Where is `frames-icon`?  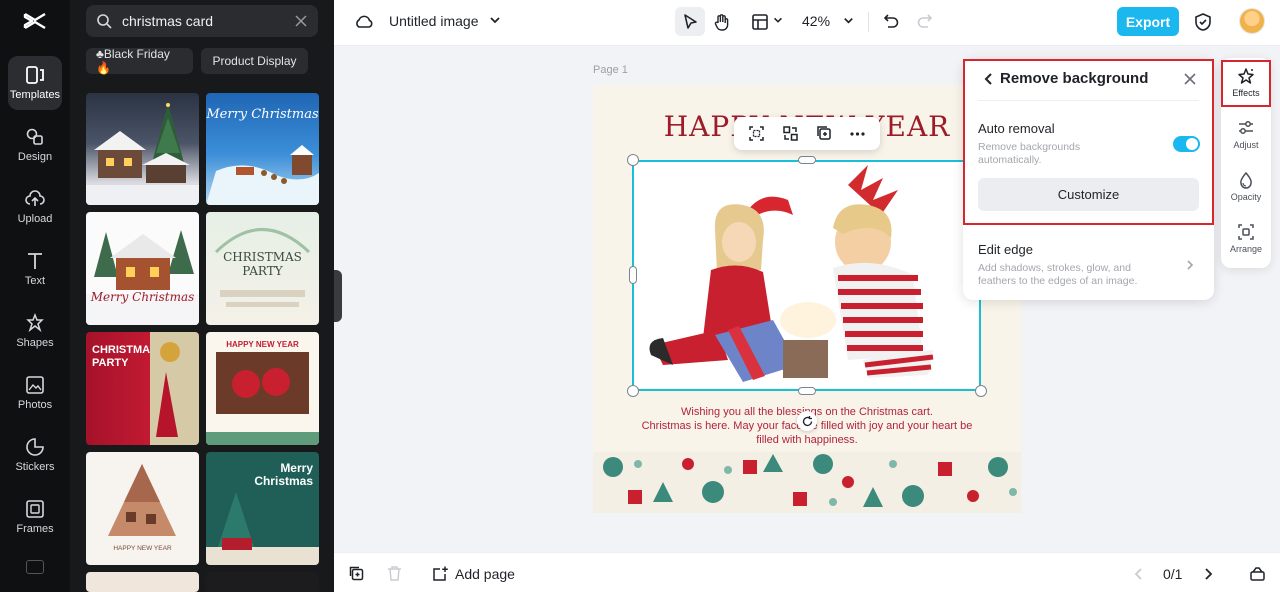
frames-icon is located at coordinates (35, 509).